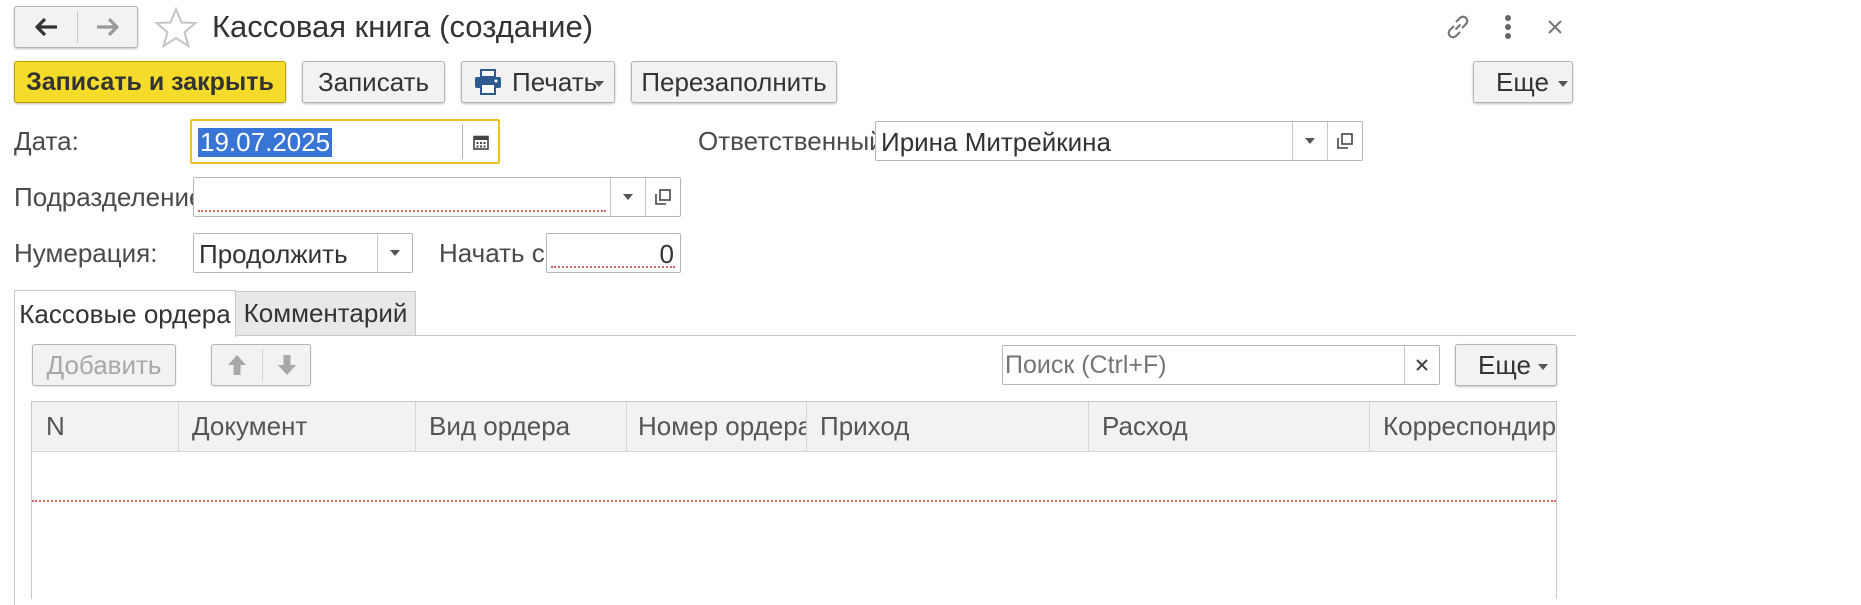 The image size is (1861, 605). I want to click on arrow-down-icon, so click(287, 365).